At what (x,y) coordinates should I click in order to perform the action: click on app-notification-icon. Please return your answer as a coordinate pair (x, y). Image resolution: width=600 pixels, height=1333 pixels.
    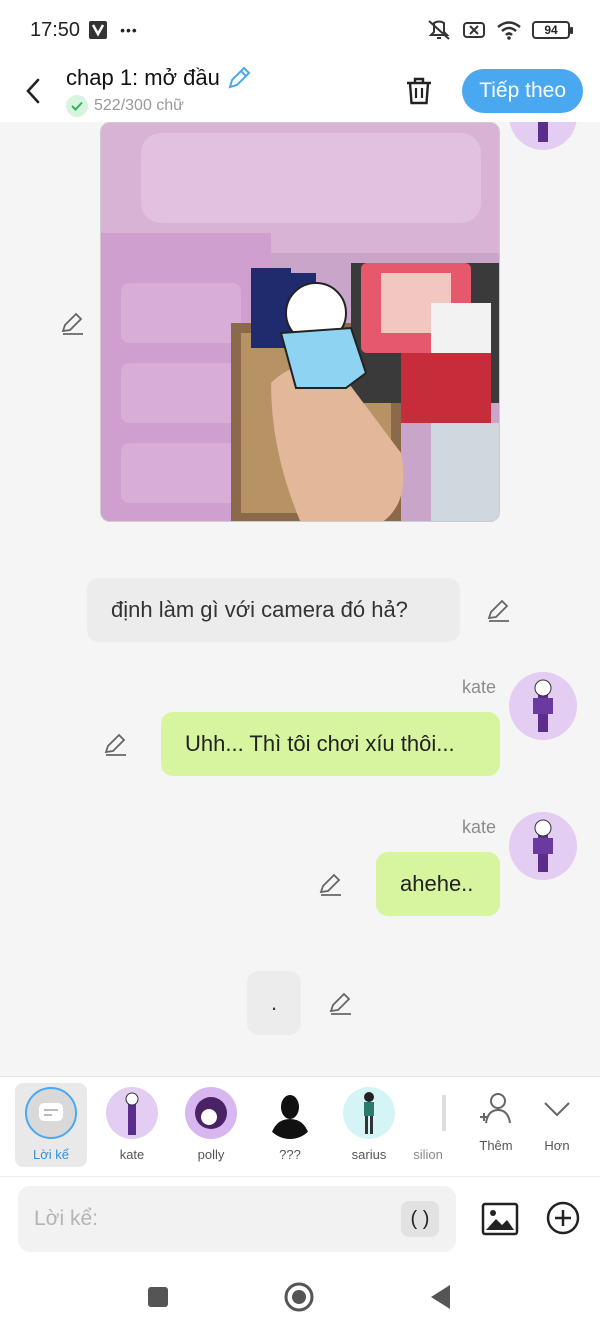
    Looking at the image, I should click on (98, 30).